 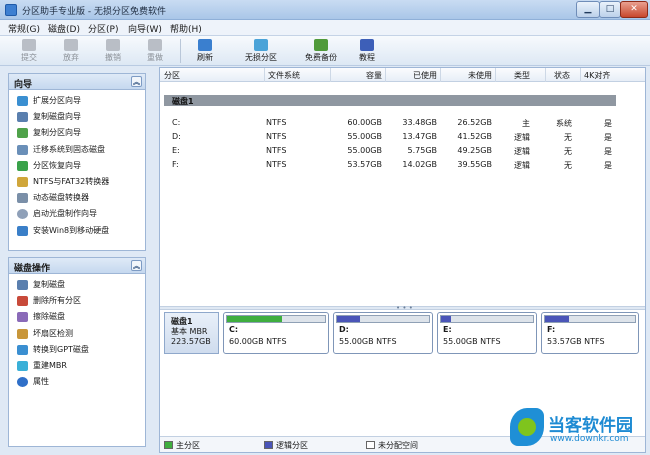 I want to click on wizard-item-boot-cd: 启动光盘制作向导, so click(x=77, y=214).